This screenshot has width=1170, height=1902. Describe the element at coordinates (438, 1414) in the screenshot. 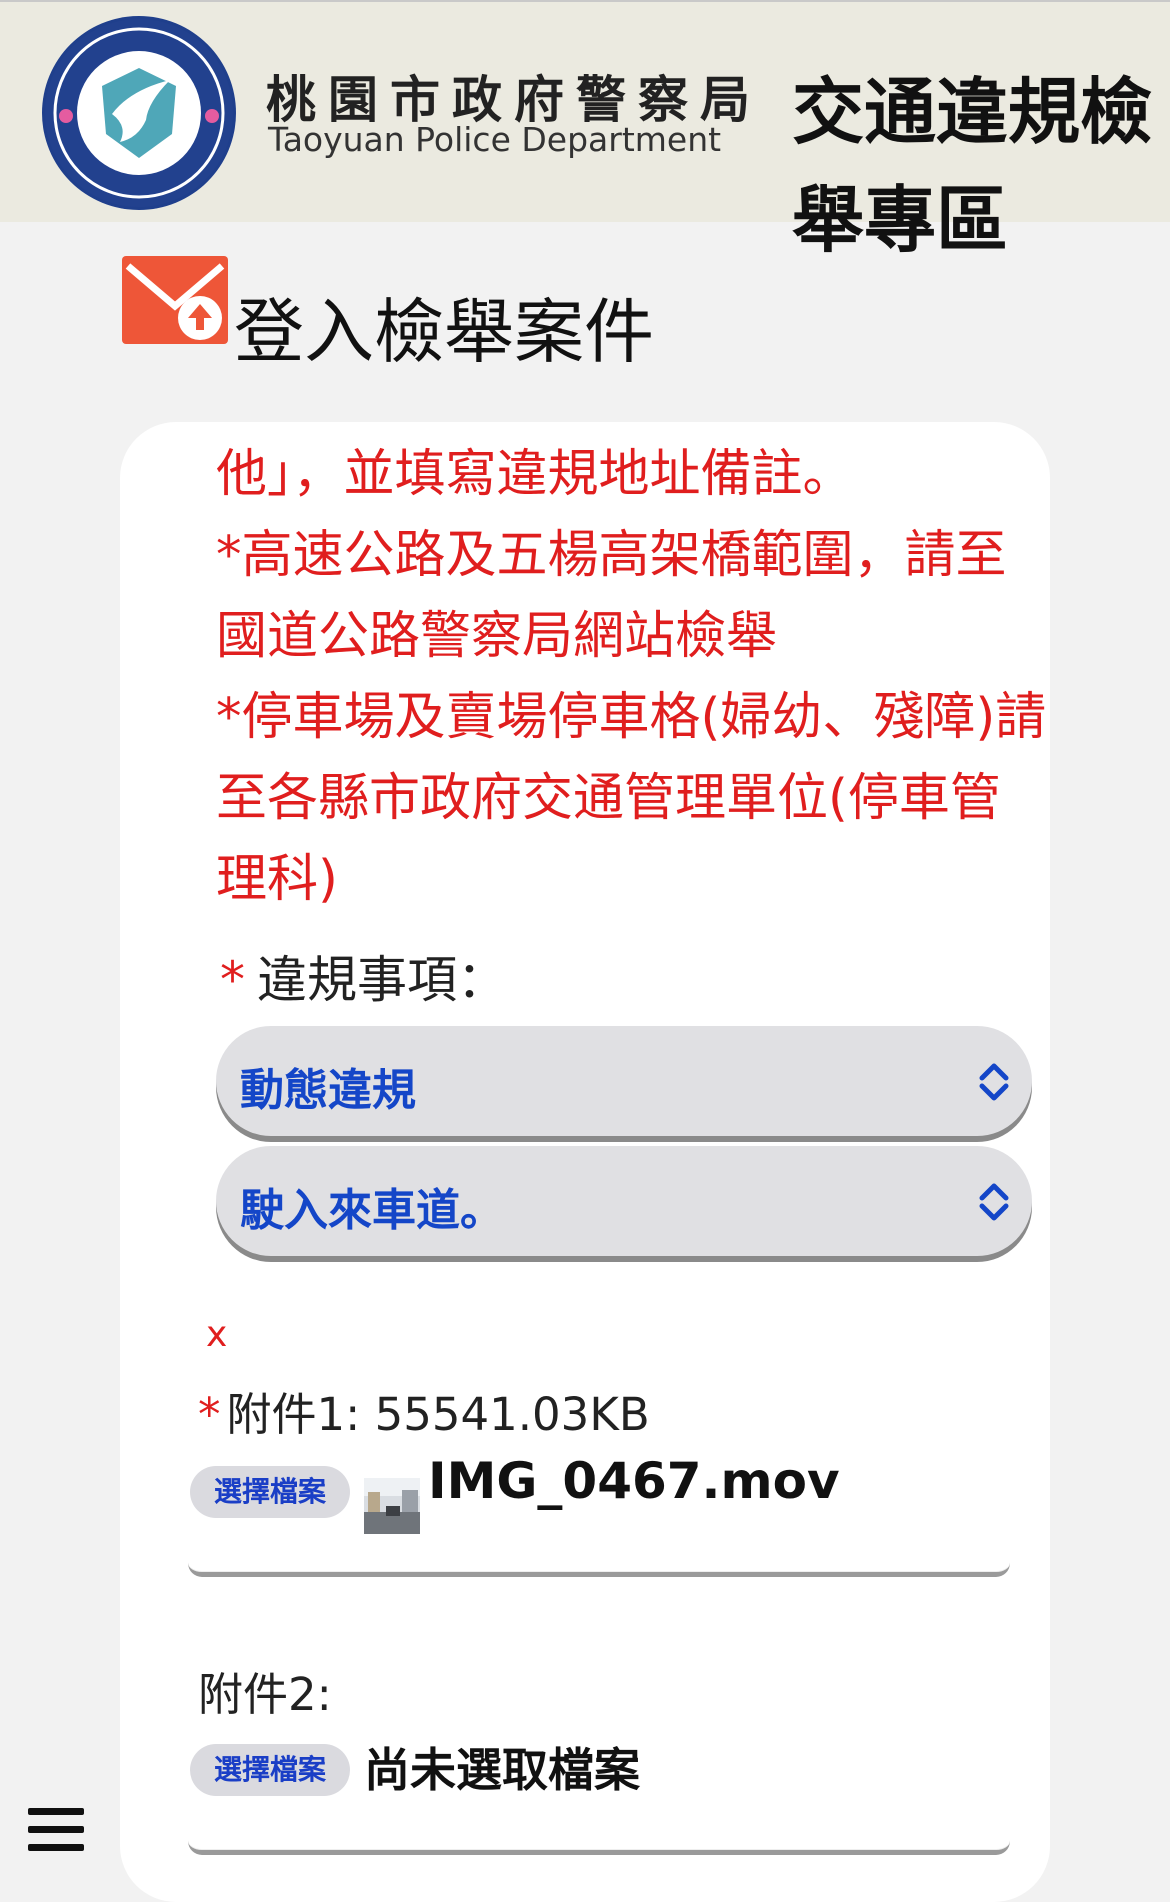

I see `attachment-1-size: 附件1: 55541.03KB` at that location.